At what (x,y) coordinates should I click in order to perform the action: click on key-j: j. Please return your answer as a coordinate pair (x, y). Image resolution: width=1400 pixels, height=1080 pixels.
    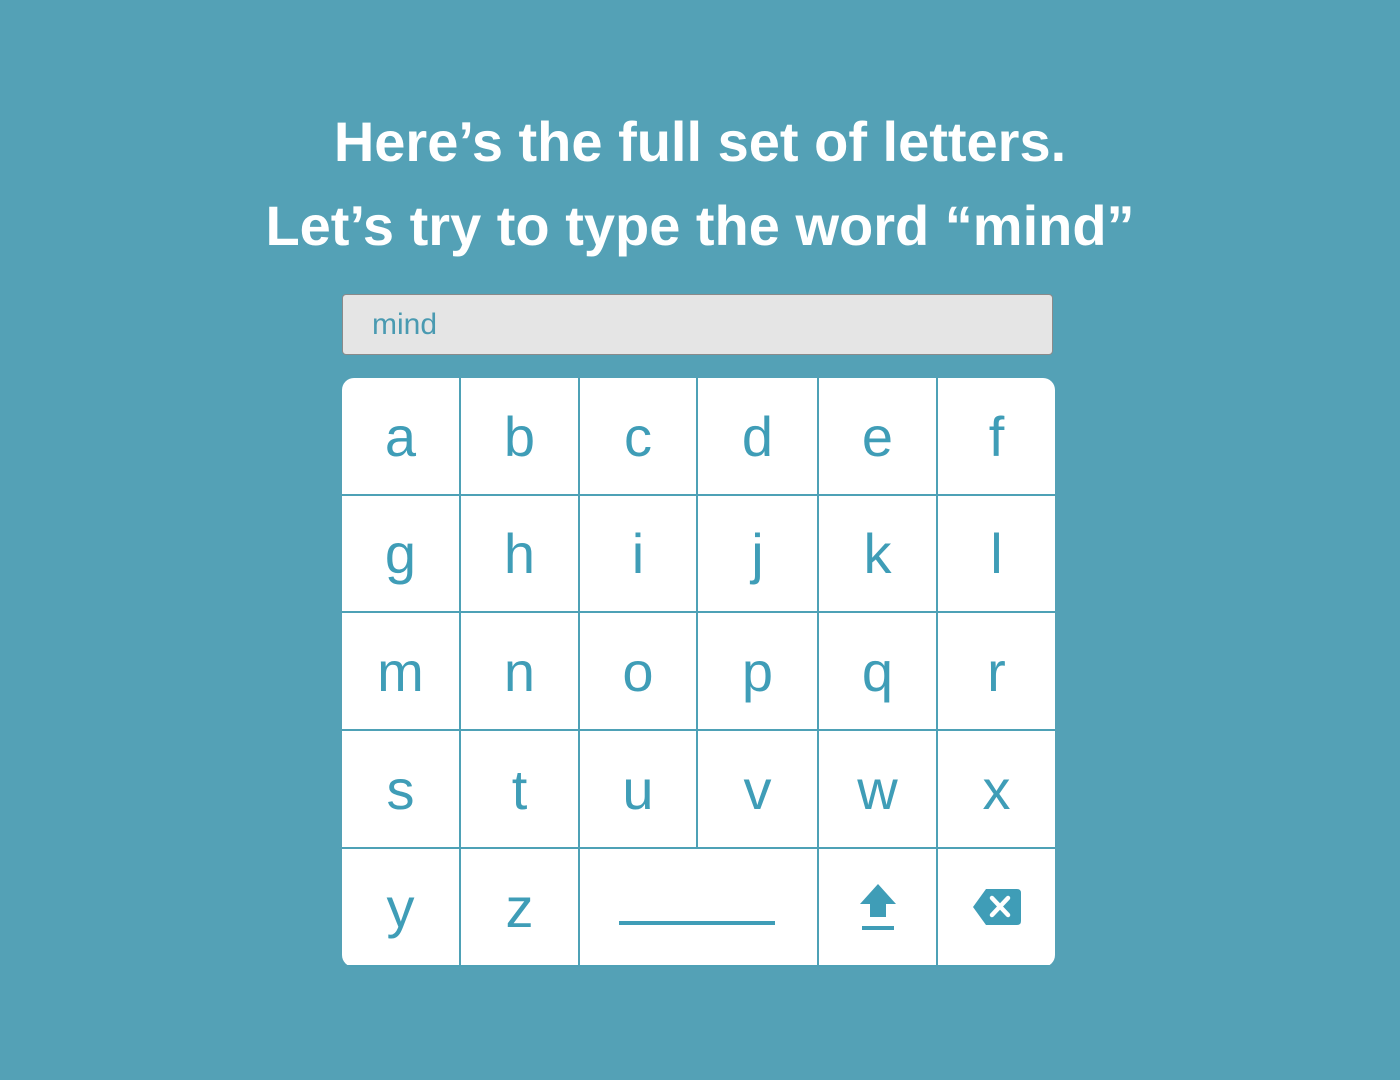
    Looking at the image, I should click on (757, 553).